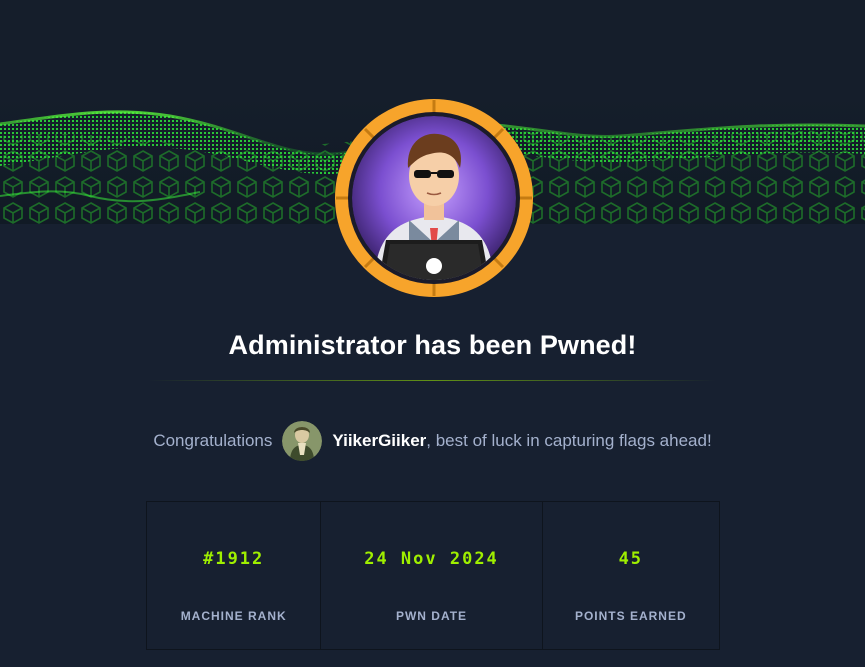 This screenshot has width=865, height=667. Describe the element at coordinates (234, 559) in the screenshot. I see `machine-rank-value: #1912` at that location.